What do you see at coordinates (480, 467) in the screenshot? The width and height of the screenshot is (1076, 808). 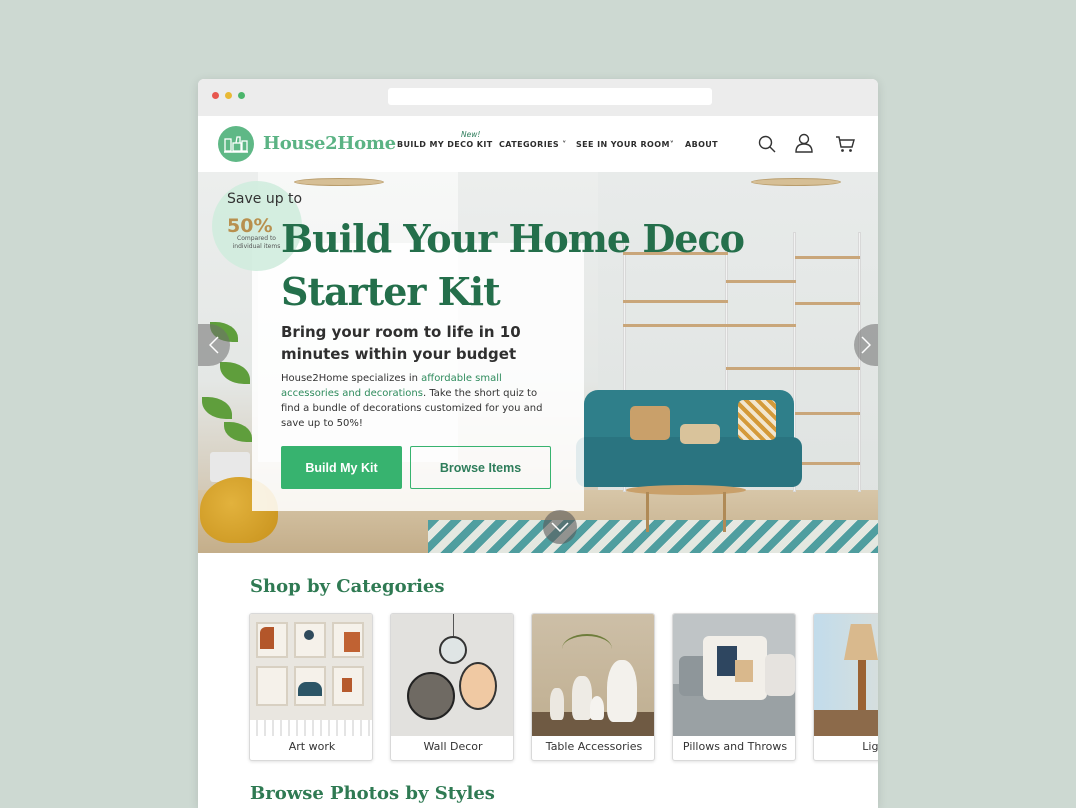 I see `browse-items-button: Browse Items` at bounding box center [480, 467].